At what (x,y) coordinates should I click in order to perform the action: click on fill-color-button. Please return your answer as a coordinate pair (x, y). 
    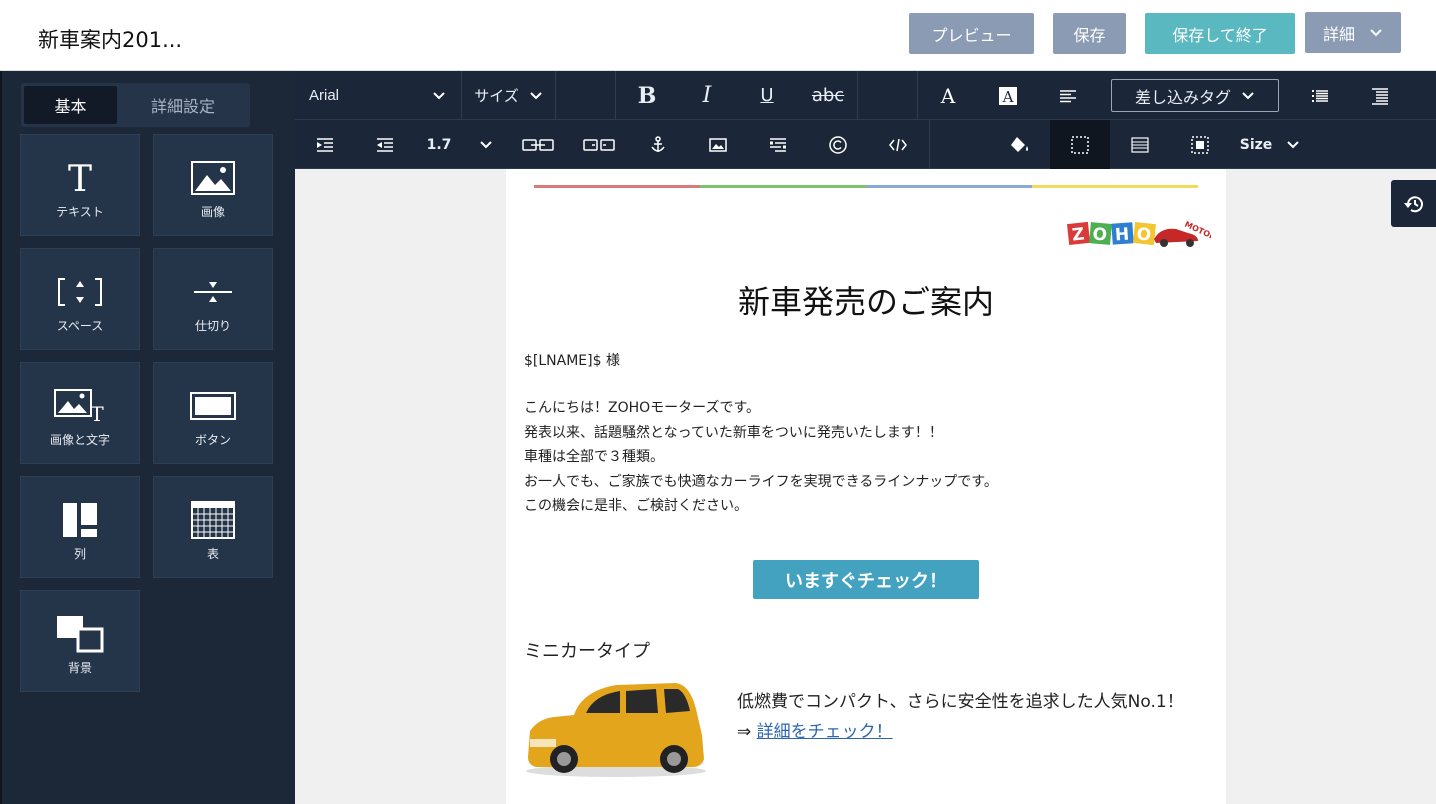
    Looking at the image, I should click on (1020, 144).